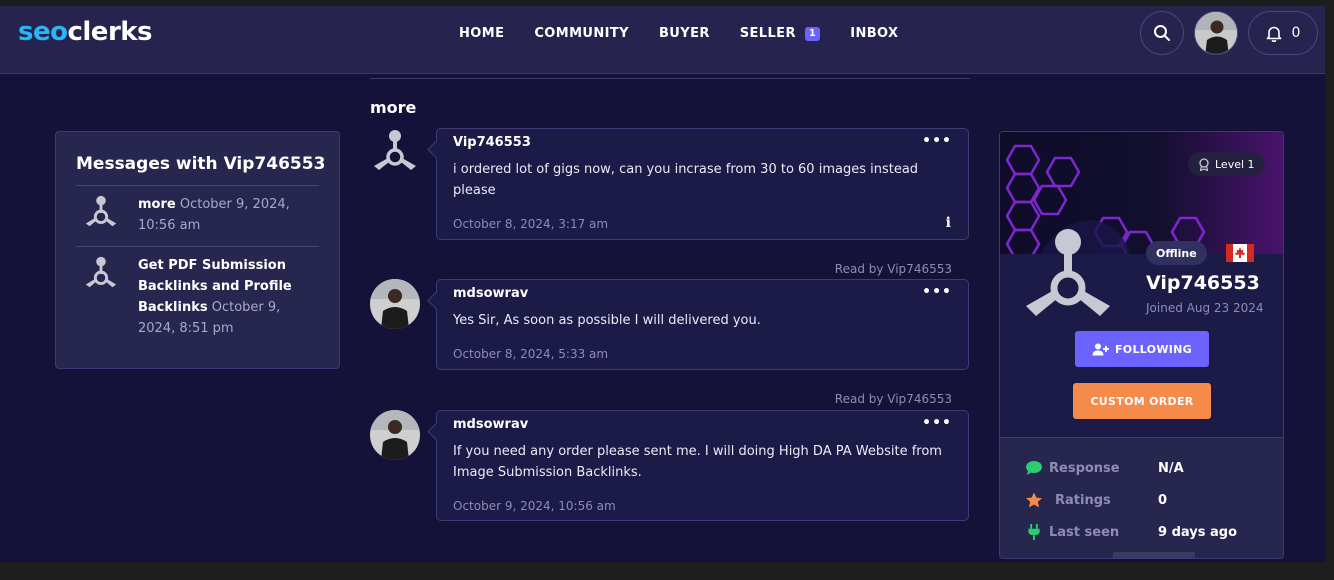  Describe the element at coordinates (43, 32) in the screenshot. I see `logo-seo-text: seo` at that location.